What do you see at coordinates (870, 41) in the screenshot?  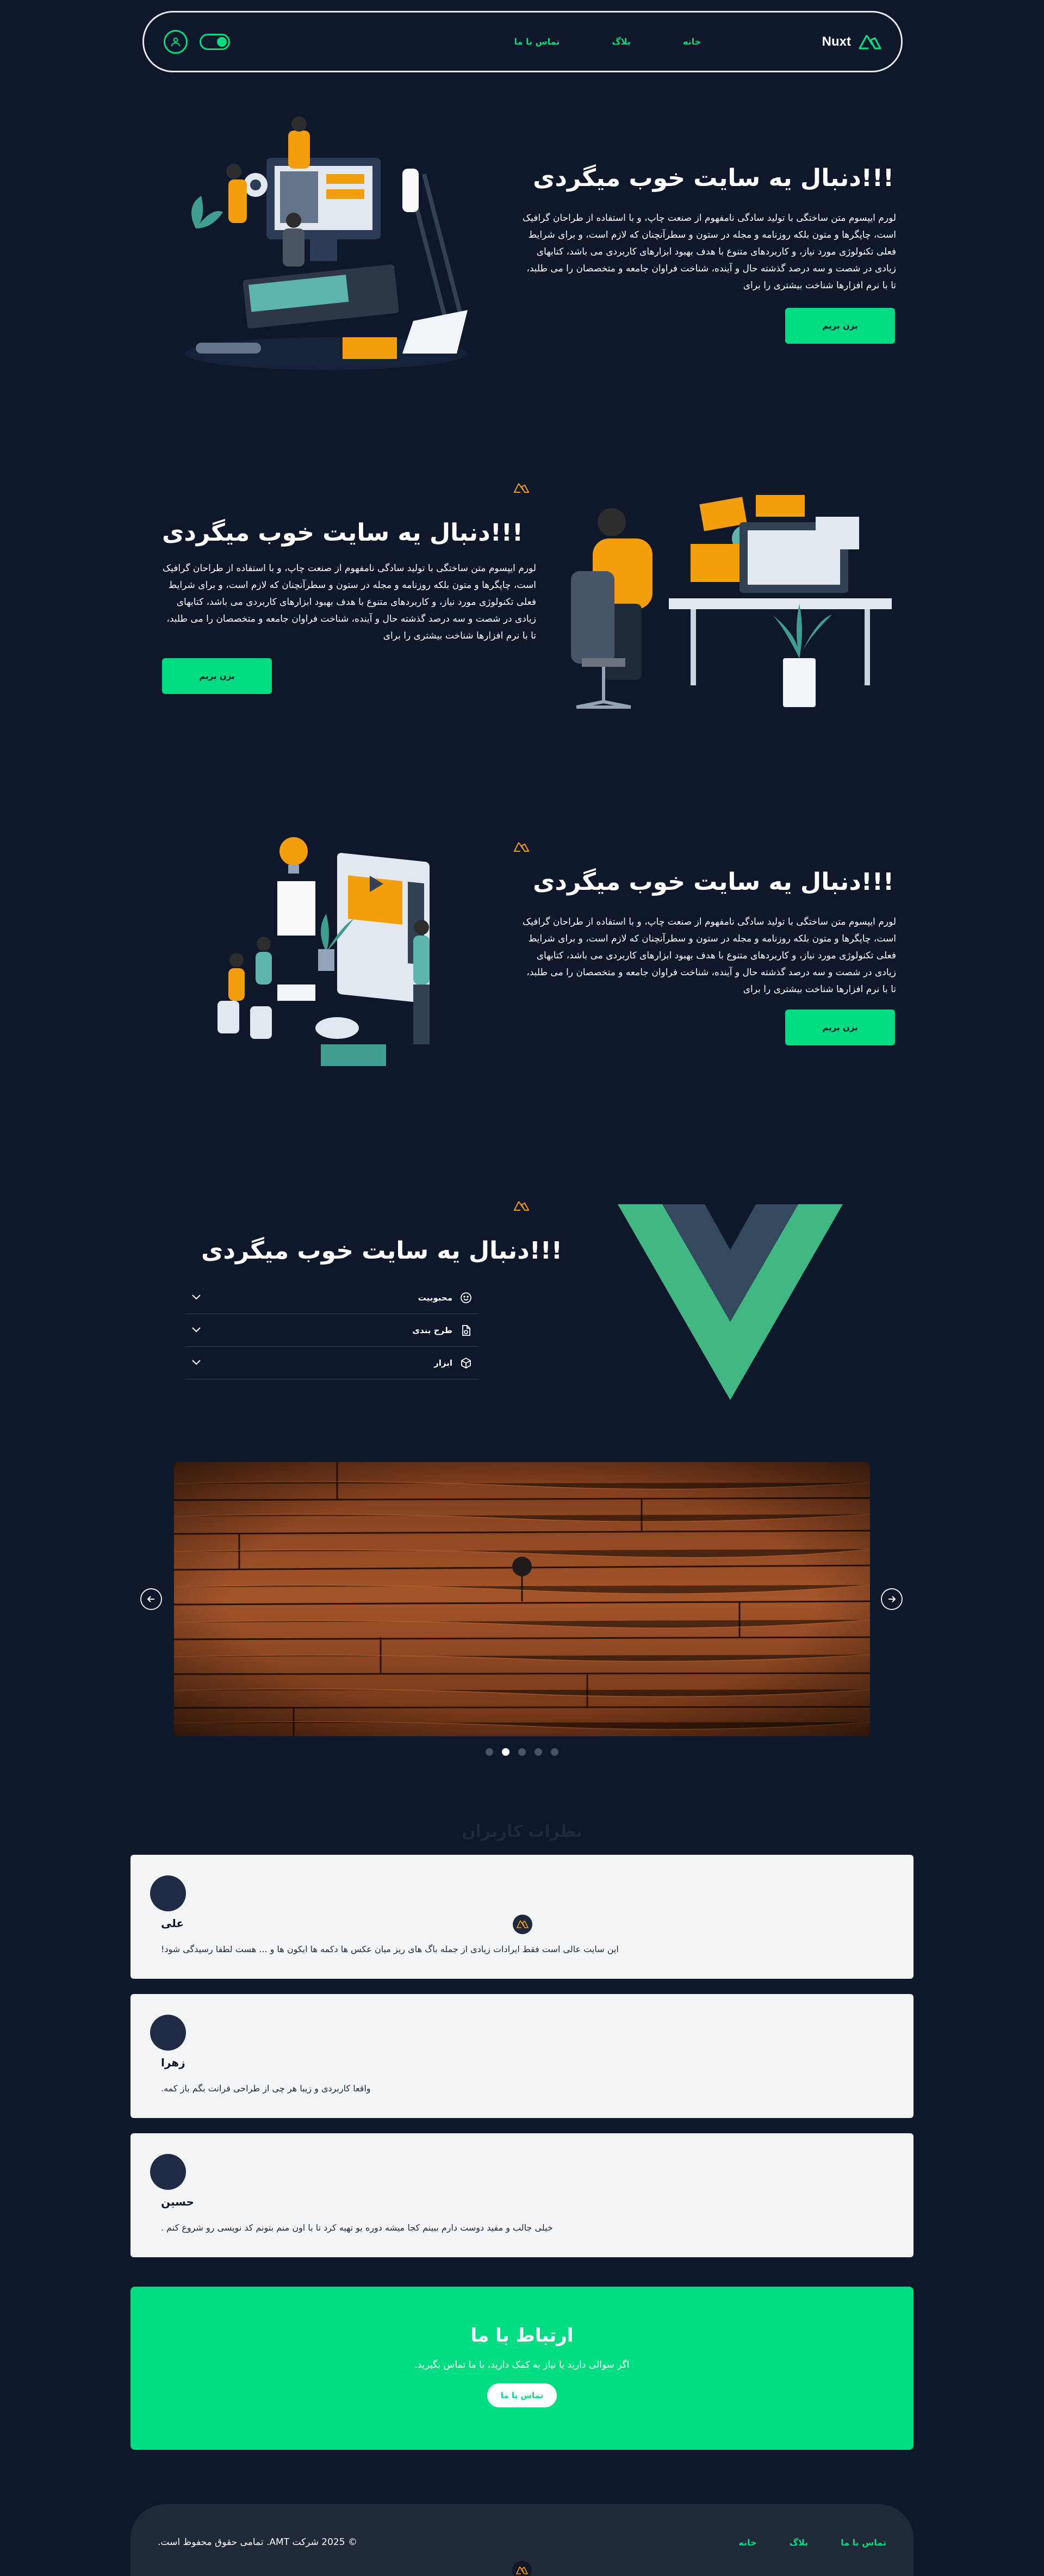 I see `nuxt-logo-icon` at bounding box center [870, 41].